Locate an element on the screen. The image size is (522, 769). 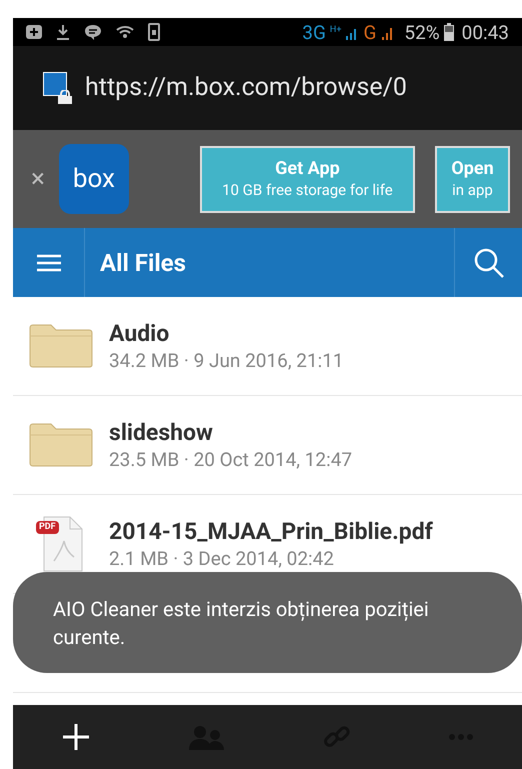
url-text: https://m.box.com/browse/0 is located at coordinates (246, 88).